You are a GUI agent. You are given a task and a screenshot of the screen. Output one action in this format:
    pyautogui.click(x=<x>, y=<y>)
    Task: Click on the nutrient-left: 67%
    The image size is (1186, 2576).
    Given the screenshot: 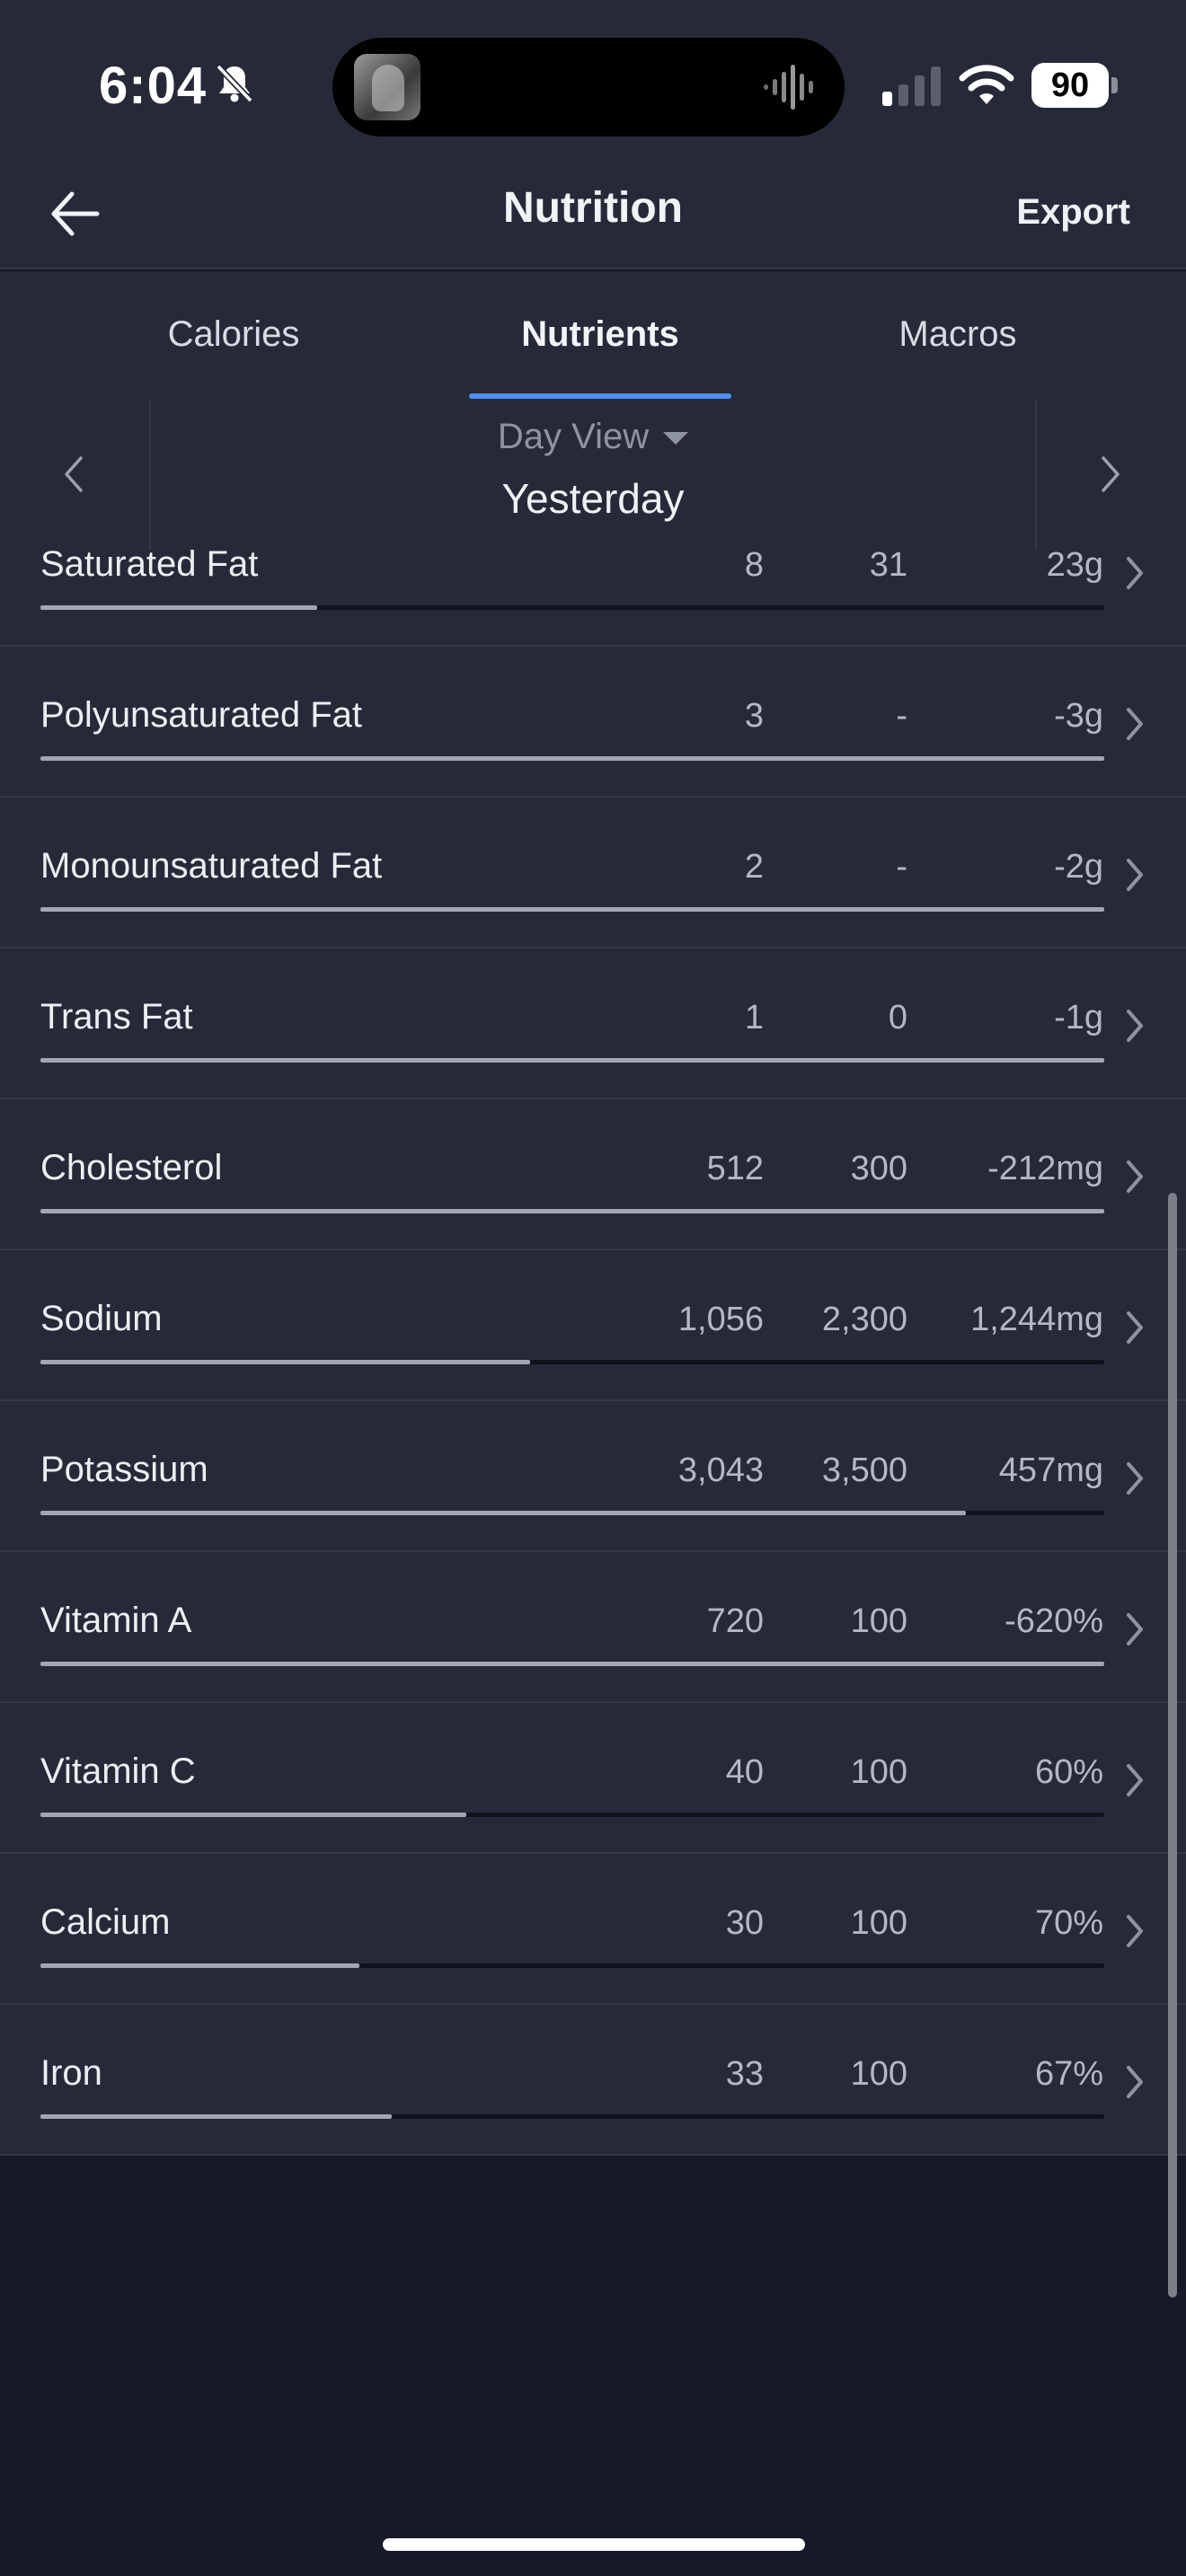 What is the action you would take?
    pyautogui.click(x=1068, y=2074)
    